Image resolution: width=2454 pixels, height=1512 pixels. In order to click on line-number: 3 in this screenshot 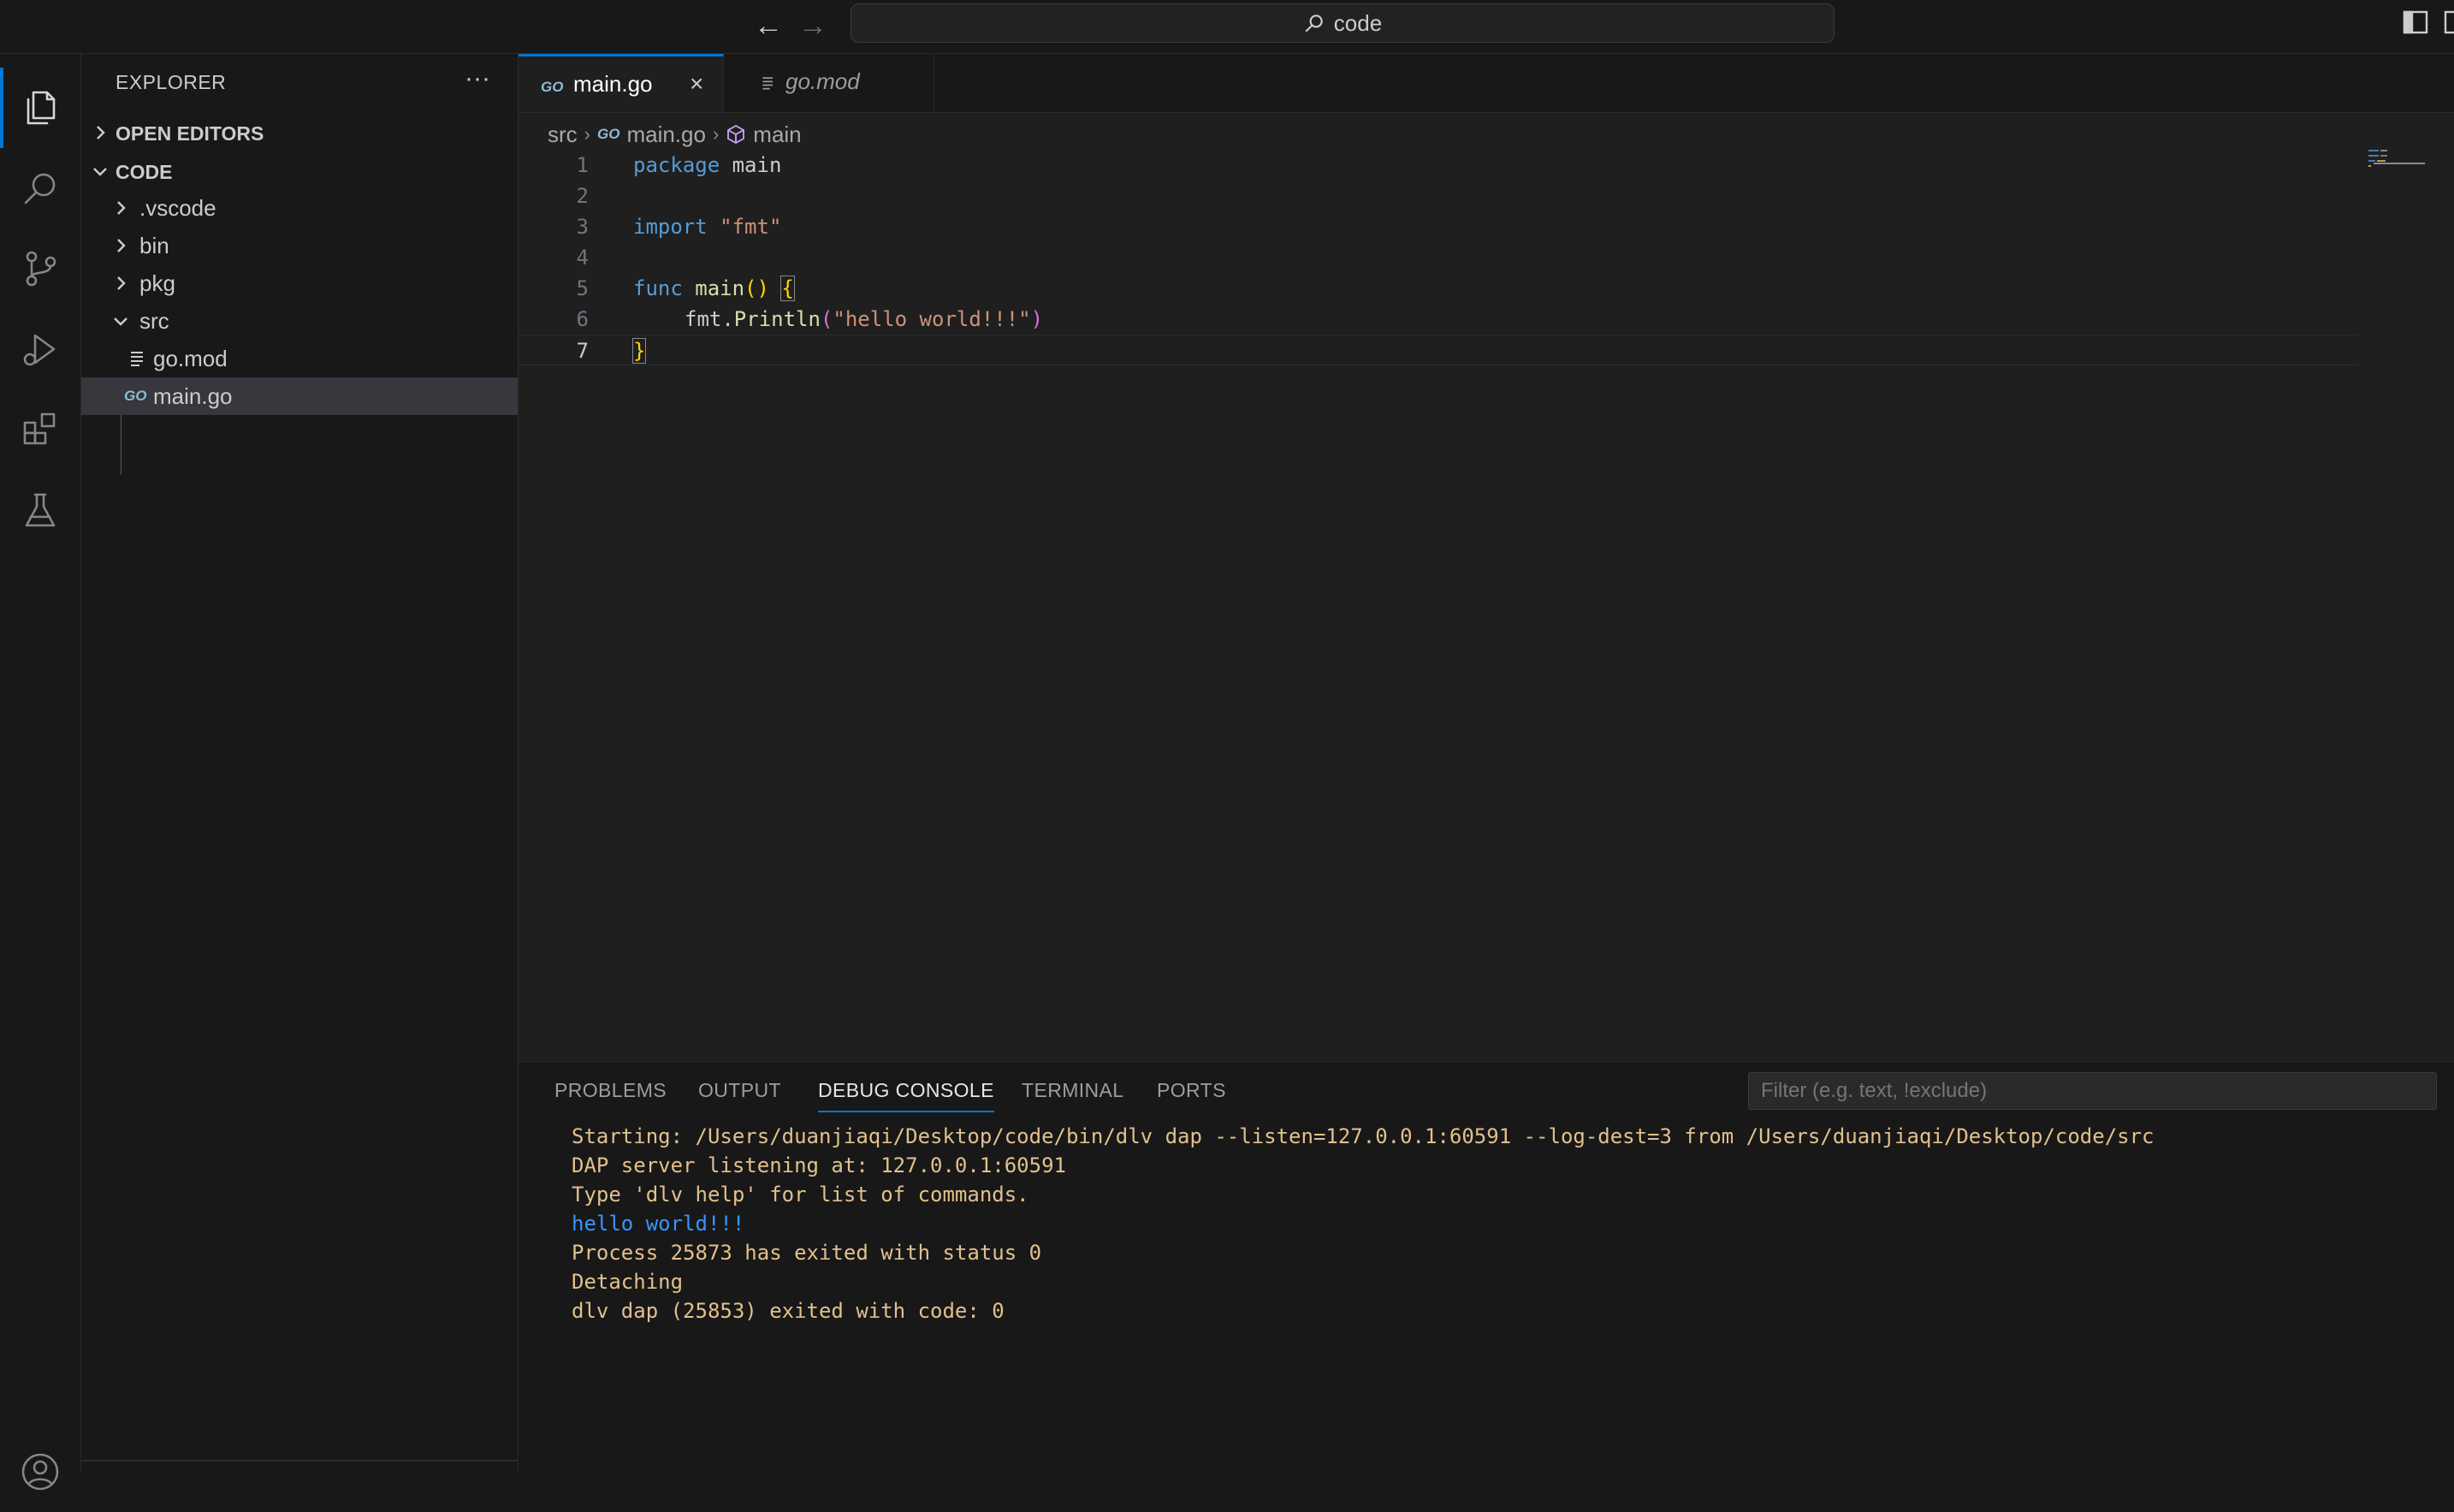, I will do `click(582, 227)`.